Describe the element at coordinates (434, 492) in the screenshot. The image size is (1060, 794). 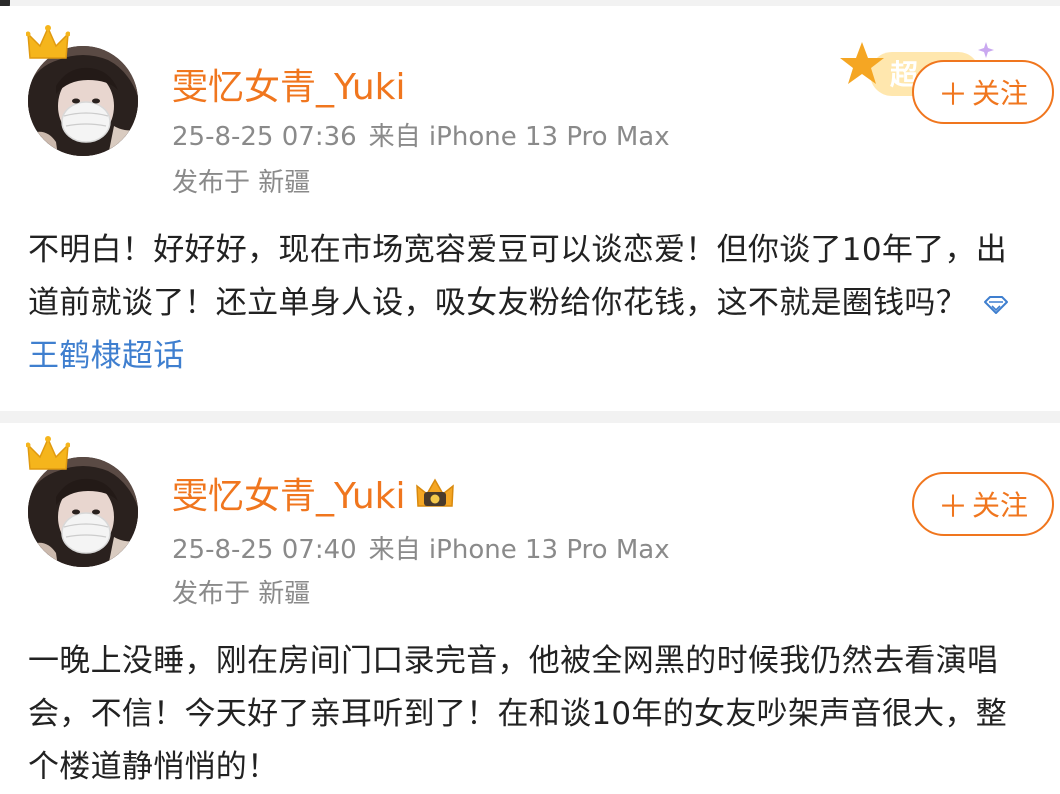
I see `vip-crown-icon` at that location.